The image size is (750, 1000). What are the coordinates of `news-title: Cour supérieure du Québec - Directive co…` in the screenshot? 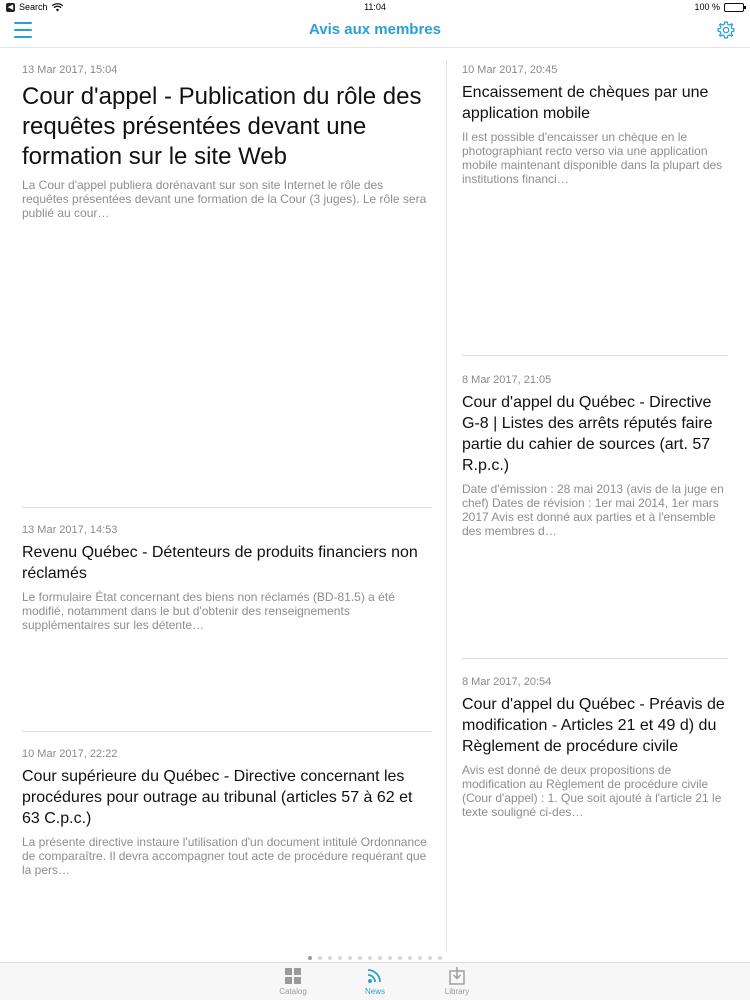 It's located at (227, 797).